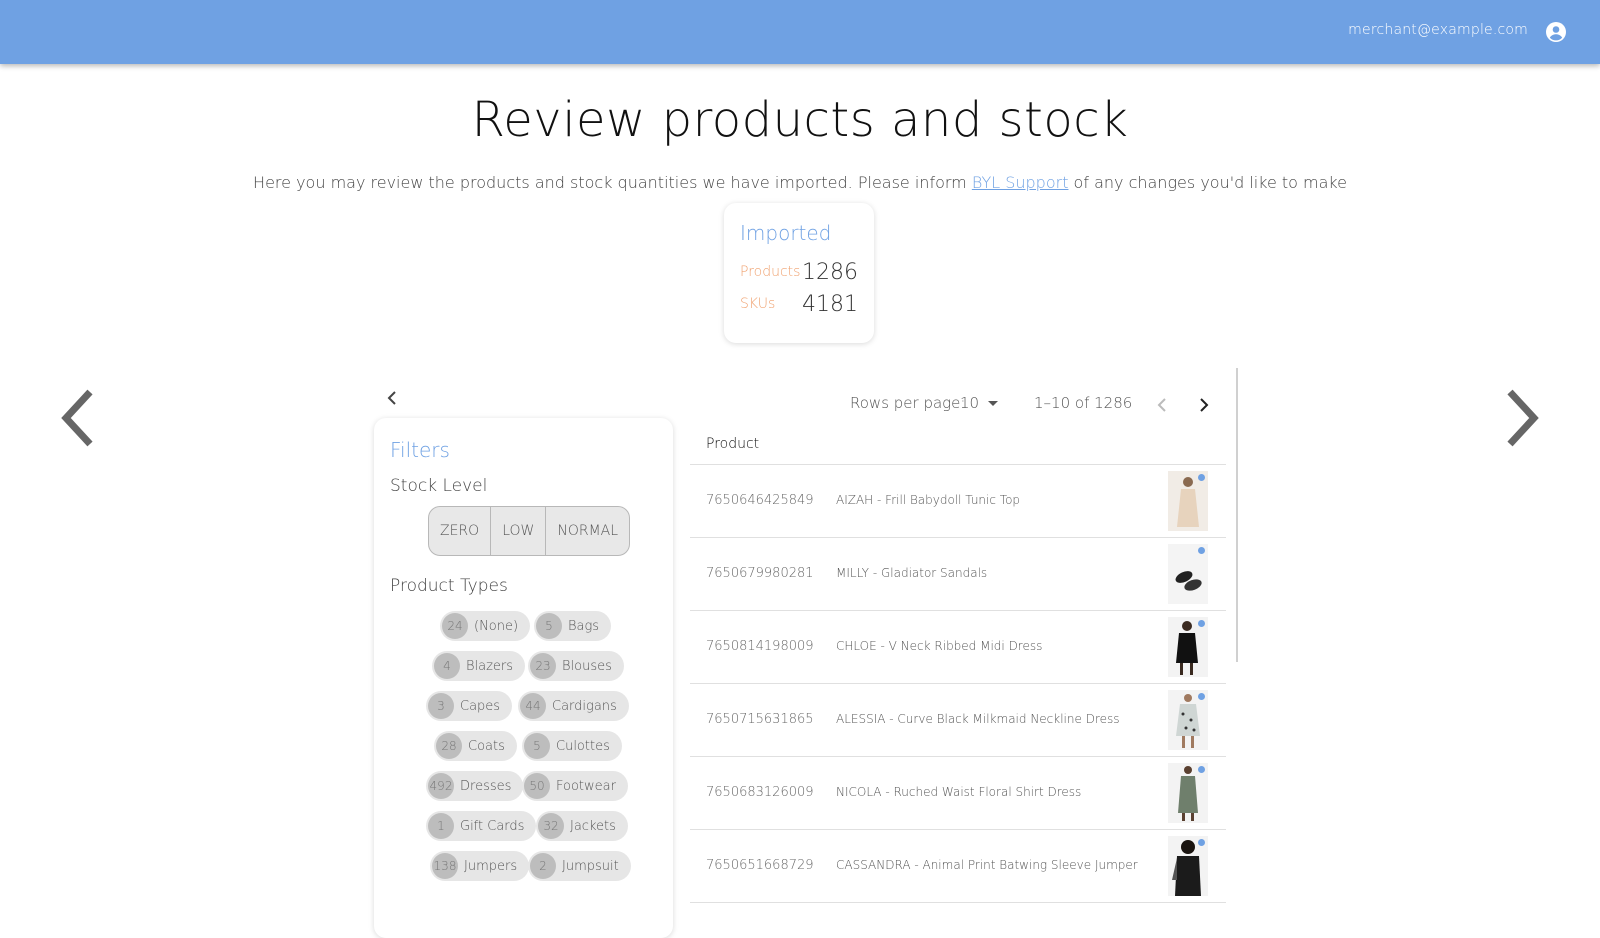  What do you see at coordinates (537, 786) in the screenshot?
I see `chip-count: 50` at bounding box center [537, 786].